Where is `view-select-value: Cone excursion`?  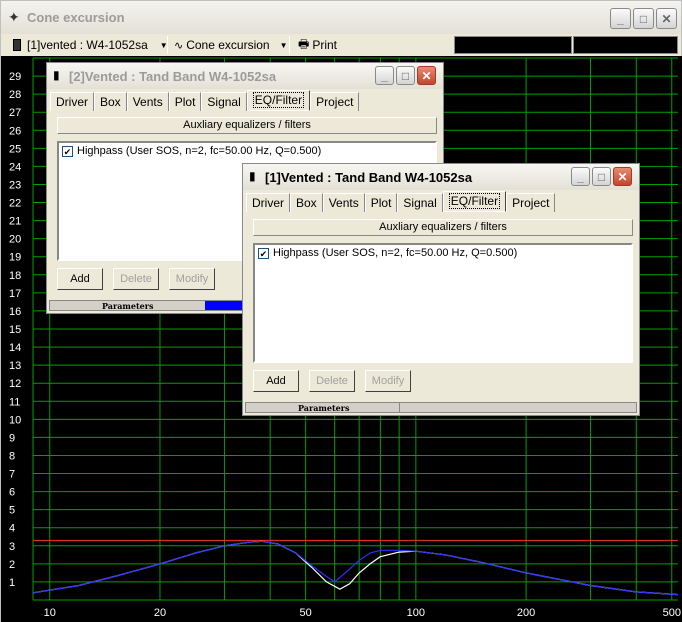
view-select-value: Cone excursion is located at coordinates (228, 45).